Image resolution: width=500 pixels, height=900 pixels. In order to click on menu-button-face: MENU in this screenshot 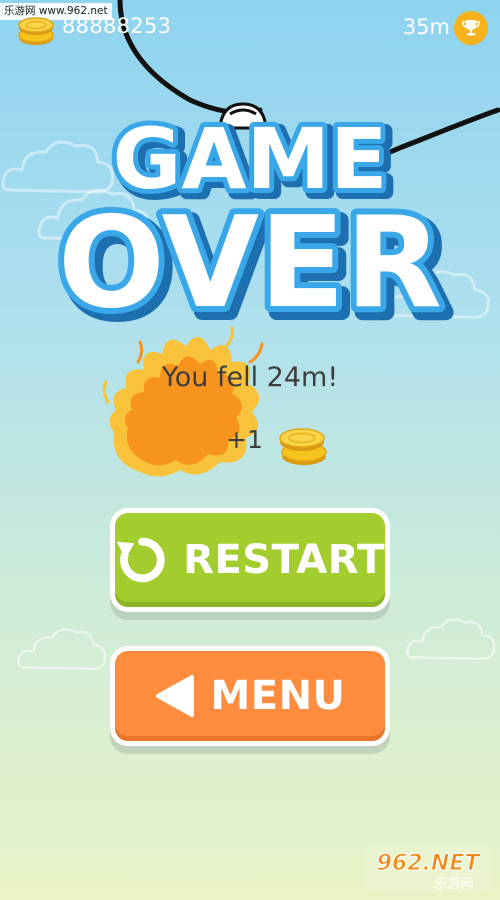, I will do `click(250, 696)`.